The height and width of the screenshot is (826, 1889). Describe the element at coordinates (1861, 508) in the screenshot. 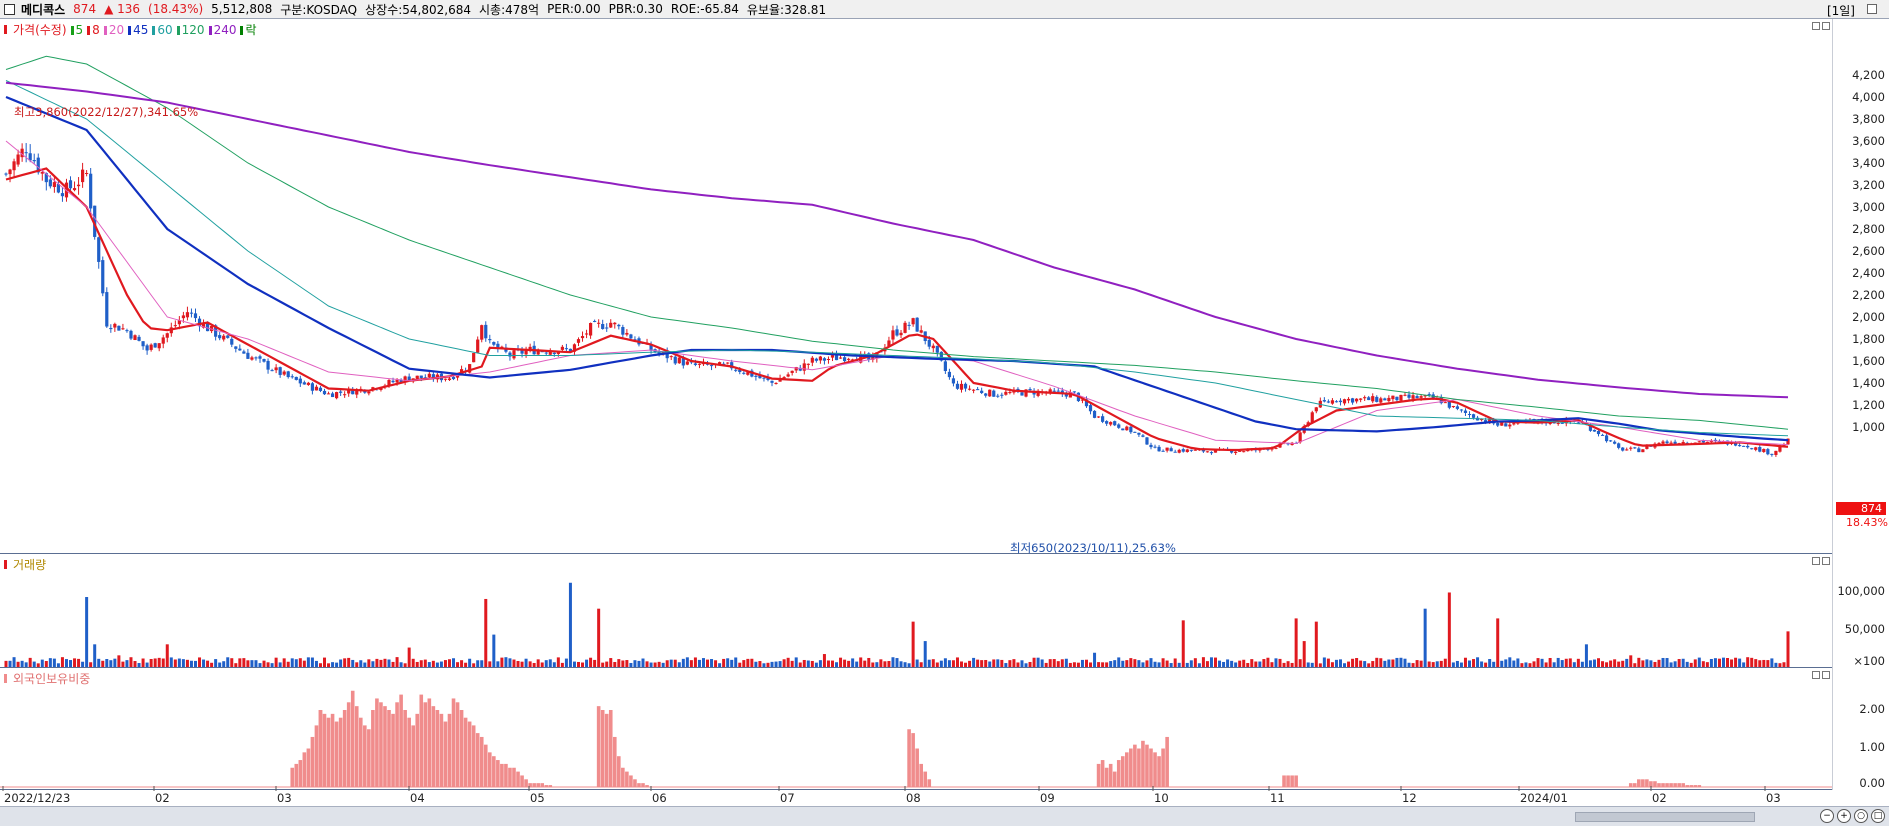

I see `current-price-tag: 874` at that location.